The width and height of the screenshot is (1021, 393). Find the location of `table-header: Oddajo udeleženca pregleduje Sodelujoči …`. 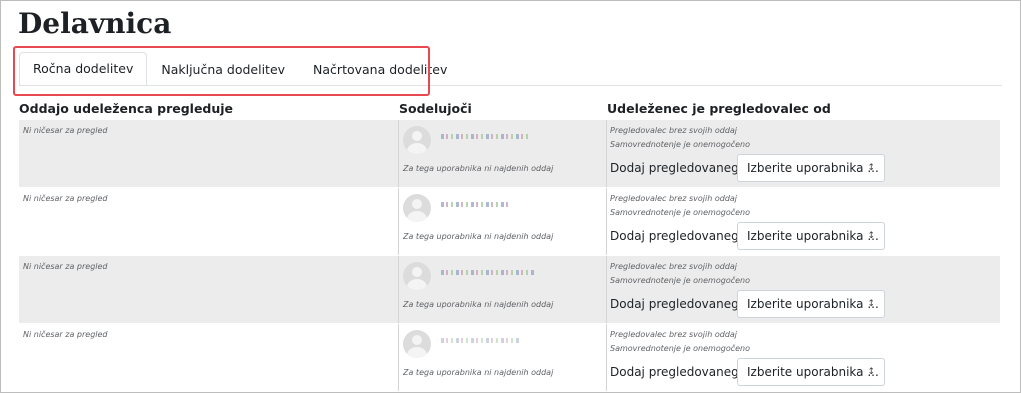

table-header: Oddajo udeleženca pregleduje Sodelujoči … is located at coordinates (510, 110).